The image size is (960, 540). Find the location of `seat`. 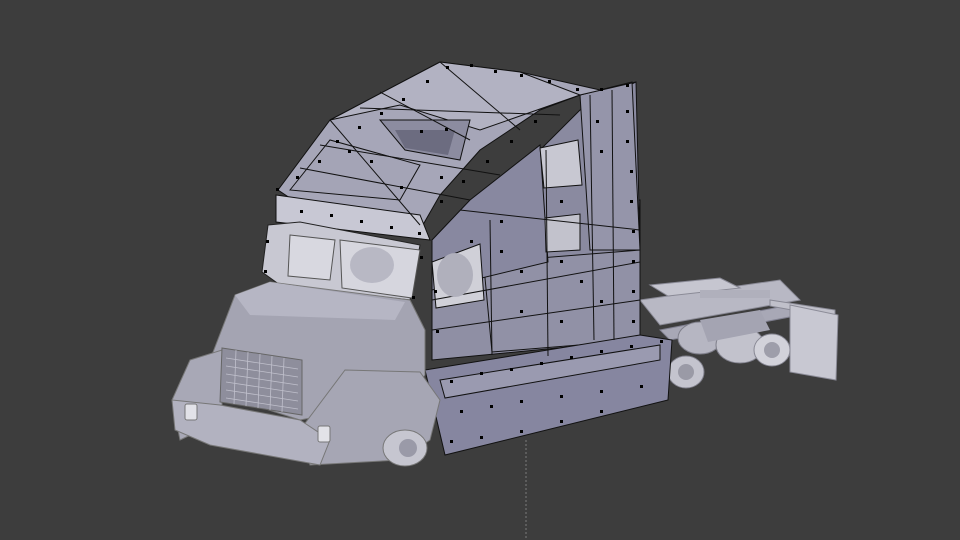

seat is located at coordinates (372, 265).